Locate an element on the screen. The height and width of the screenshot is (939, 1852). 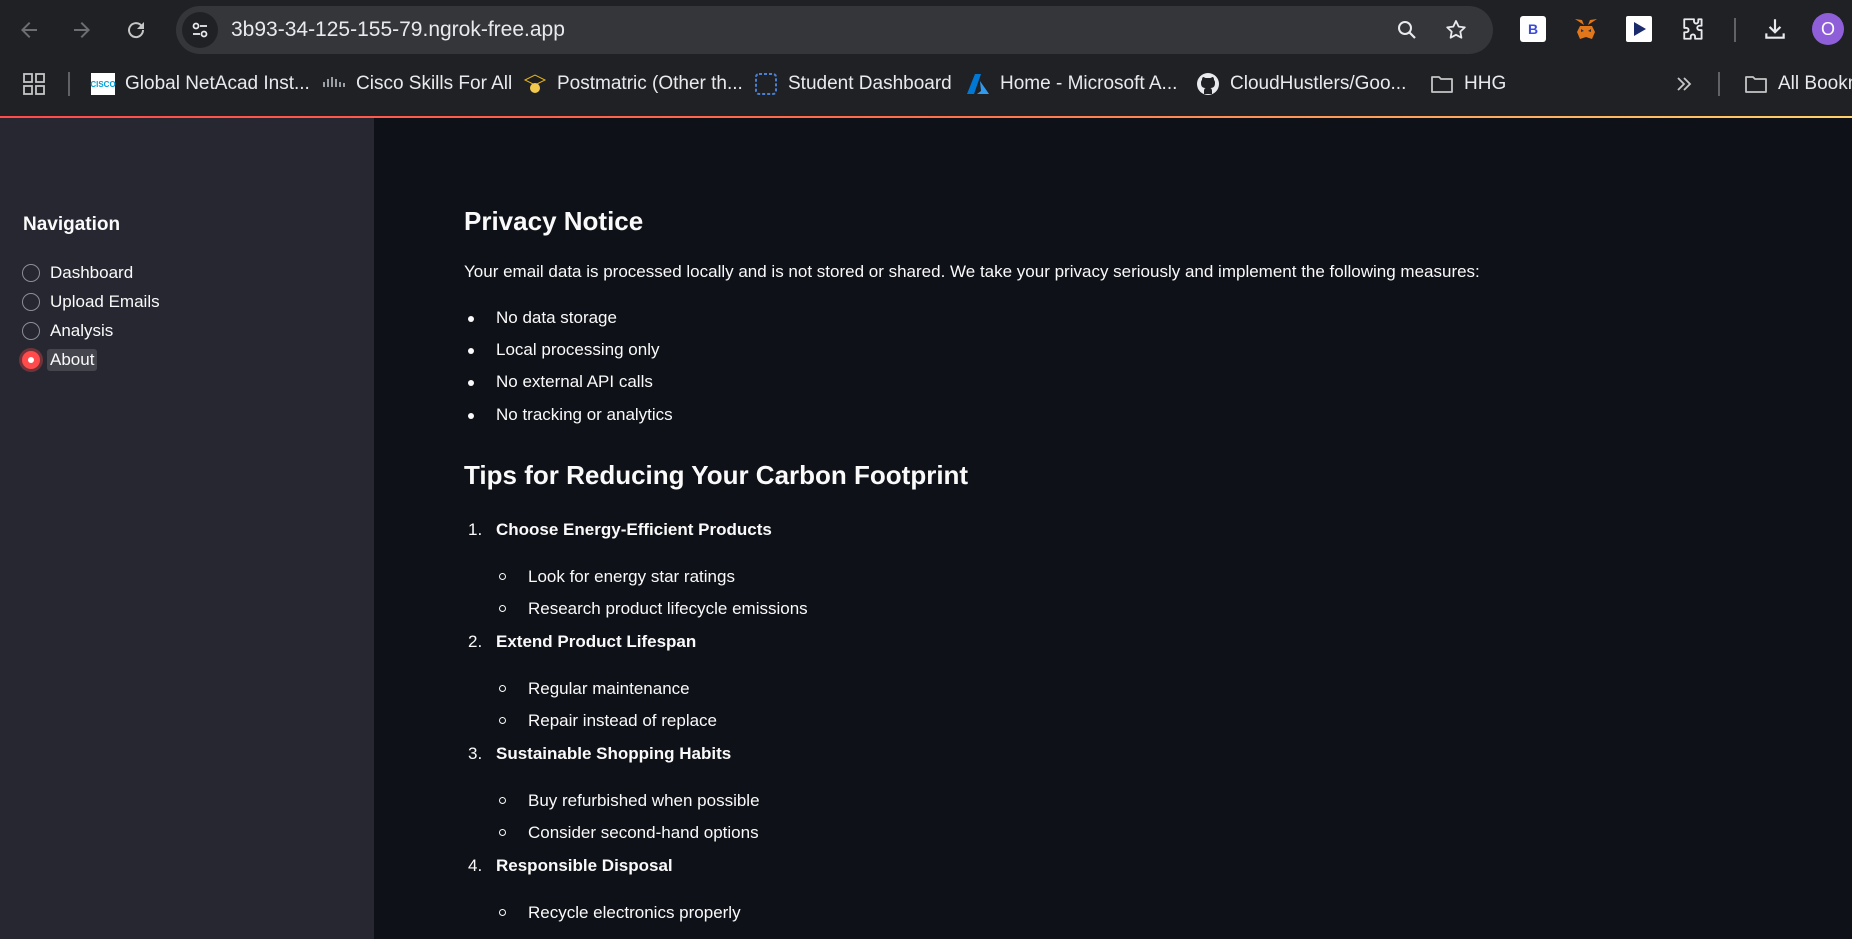
nav-radio-upload-emails: Upload Emails is located at coordinates (91, 302).